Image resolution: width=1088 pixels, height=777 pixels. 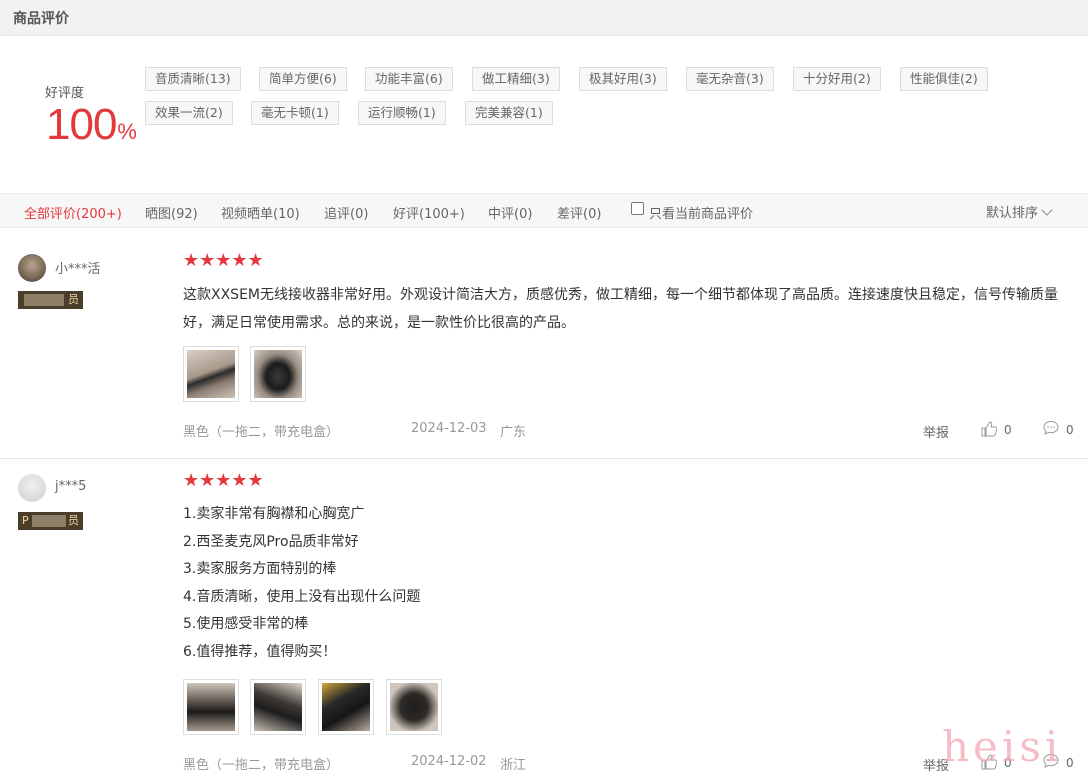 What do you see at coordinates (50, 300) in the screenshot?
I see `member-badge: 员` at bounding box center [50, 300].